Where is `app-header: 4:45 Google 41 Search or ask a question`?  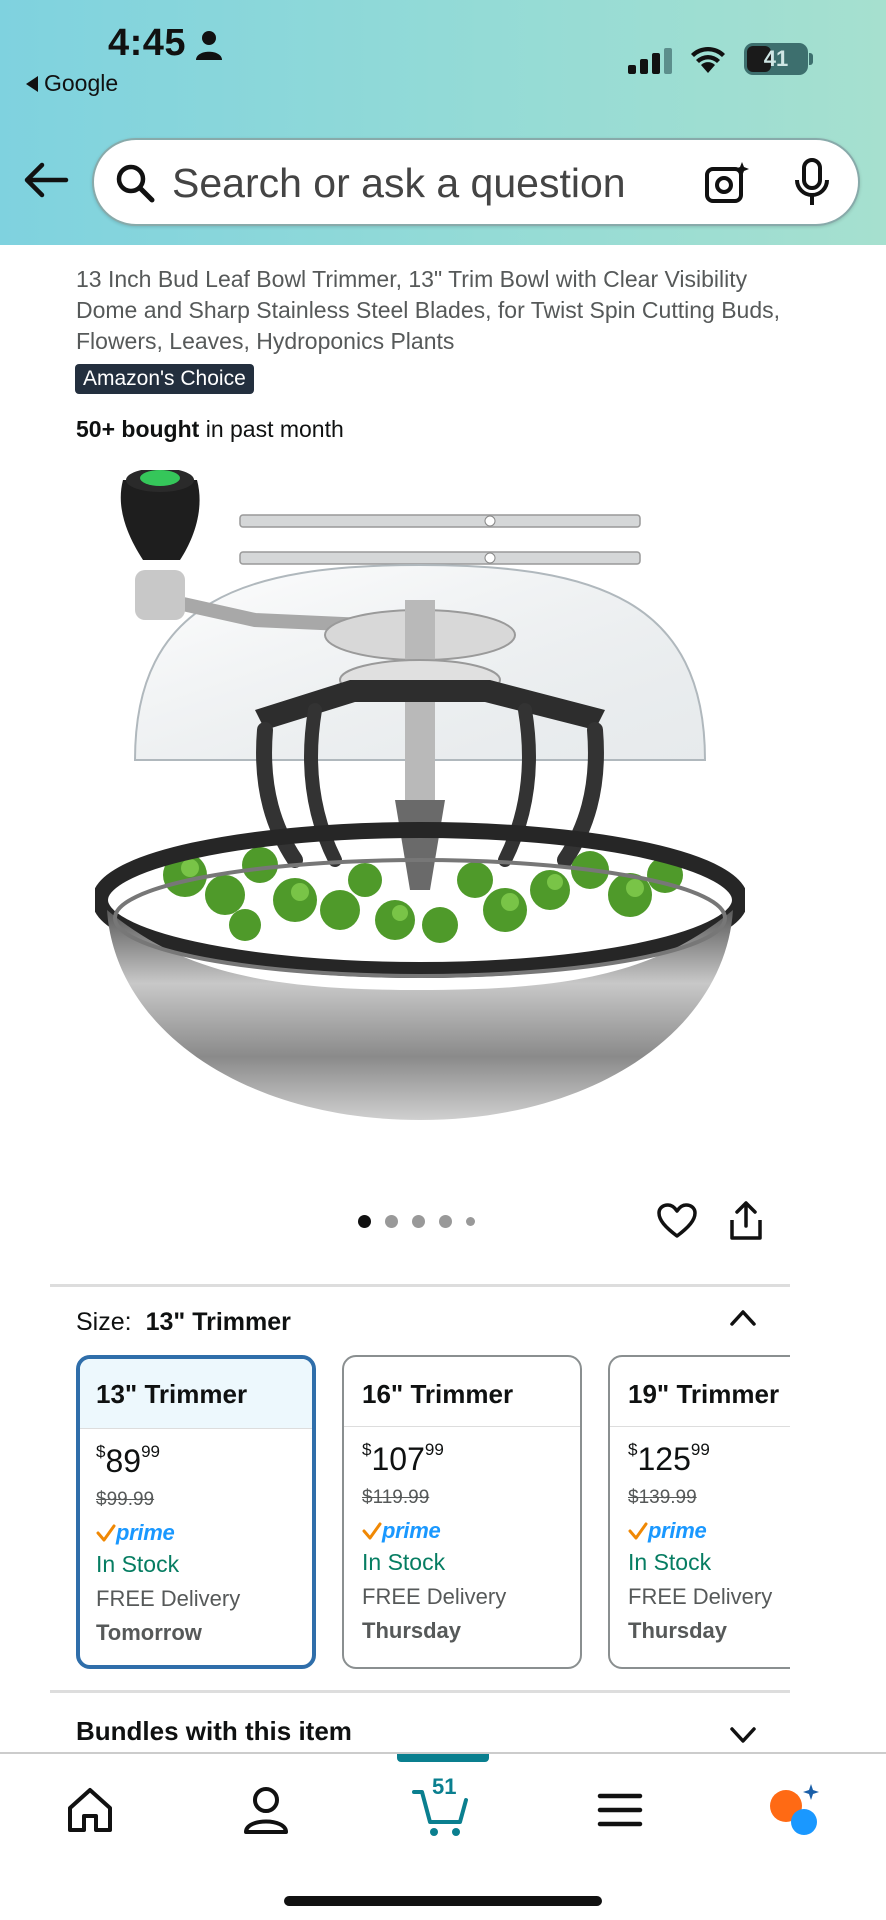 app-header: 4:45 Google 41 Search or ask a question is located at coordinates (443, 122).